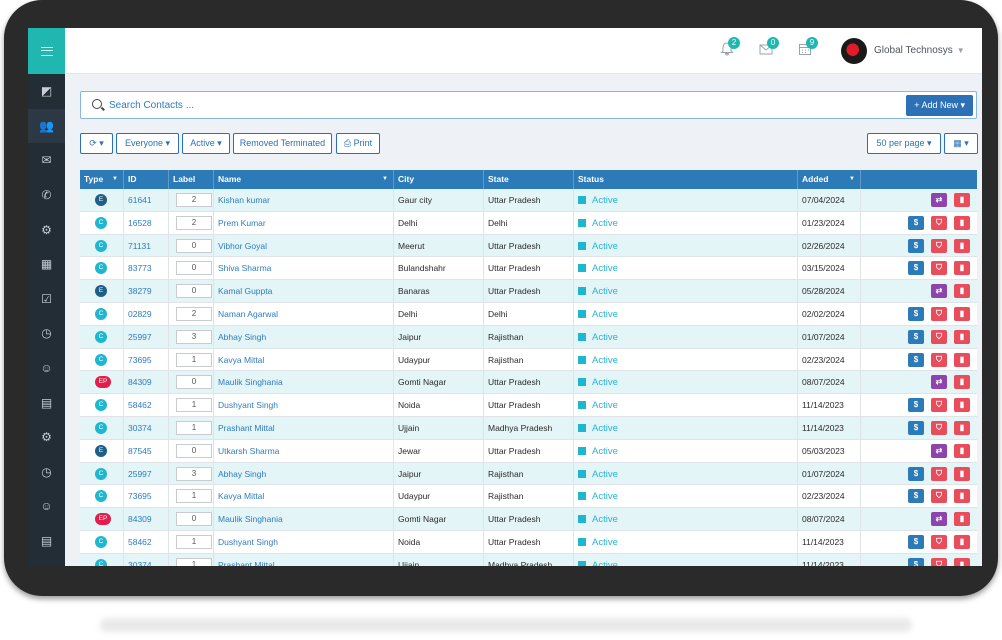 The height and width of the screenshot is (640, 1002). I want to click on active-filter-button: Active ▾, so click(206, 143).